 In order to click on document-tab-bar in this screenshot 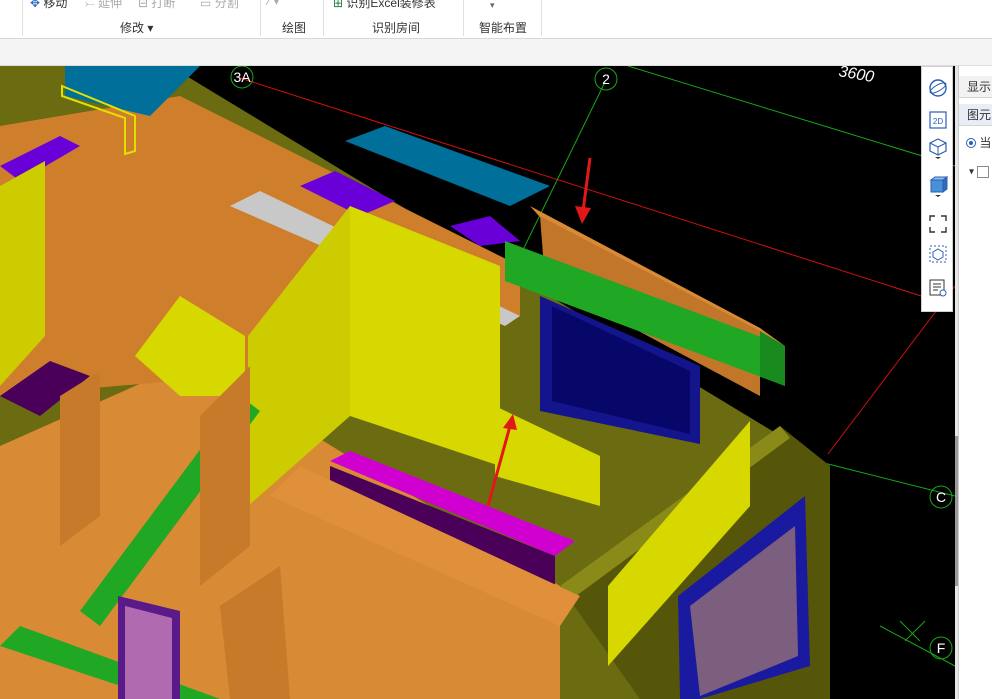, I will do `click(496, 52)`.